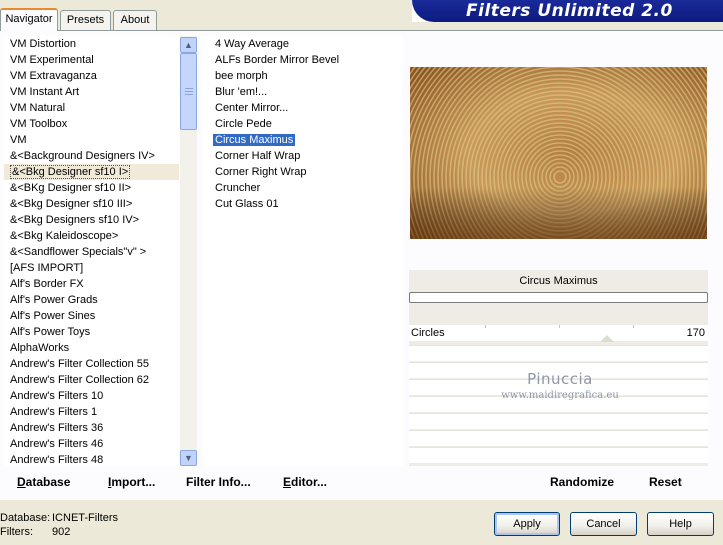 The width and height of the screenshot is (723, 545). I want to click on category-label: &<Sandflower Specials"v" >, so click(78, 252).